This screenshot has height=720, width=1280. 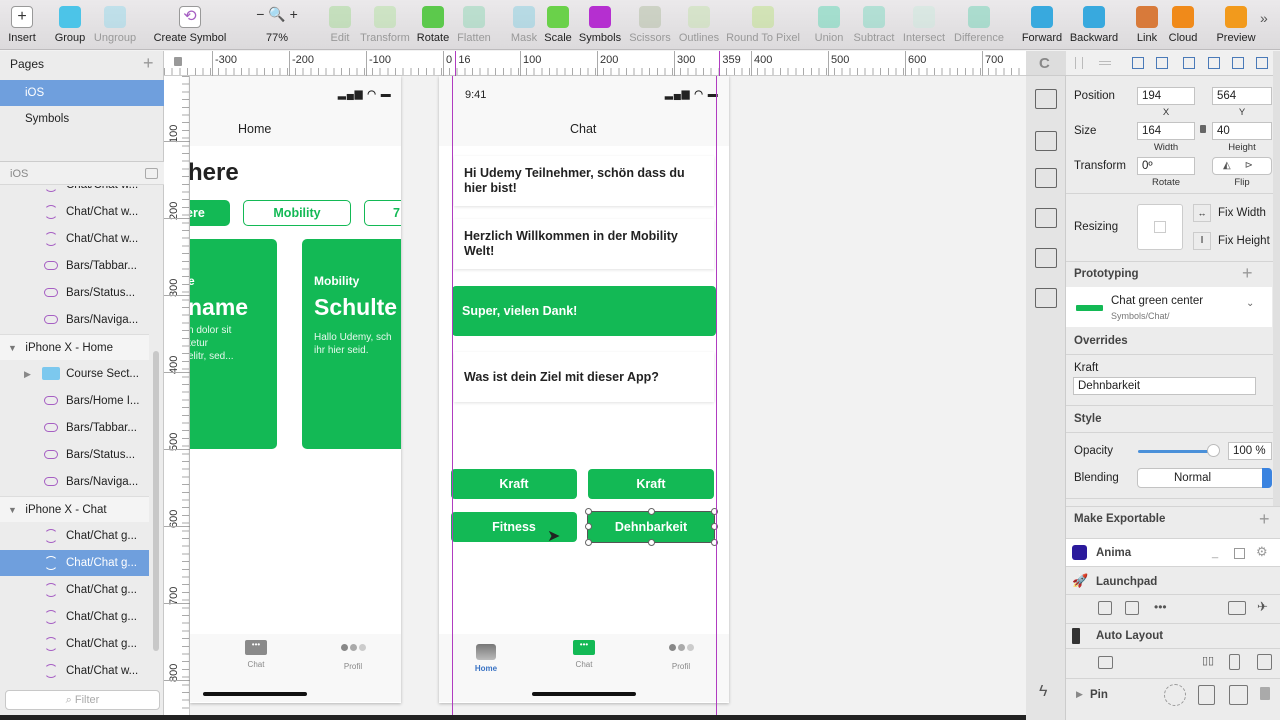 What do you see at coordinates (1046, 141) in the screenshot?
I see `stack-icon` at bounding box center [1046, 141].